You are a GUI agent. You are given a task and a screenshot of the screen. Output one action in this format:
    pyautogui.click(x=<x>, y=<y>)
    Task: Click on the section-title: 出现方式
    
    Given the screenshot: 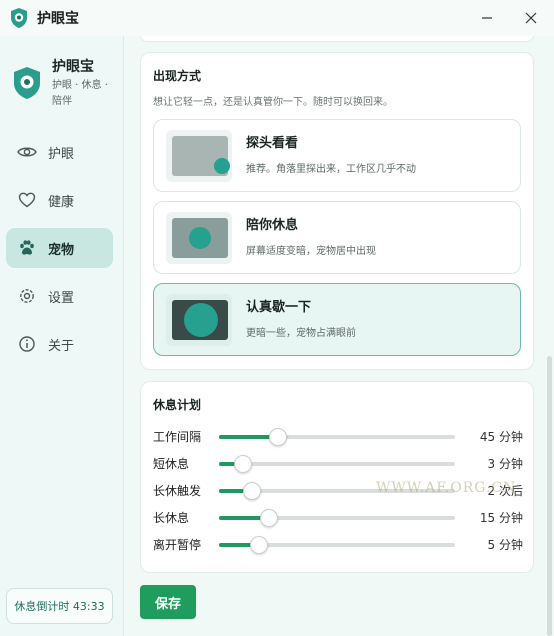 What is the action you would take?
    pyautogui.click(x=177, y=76)
    